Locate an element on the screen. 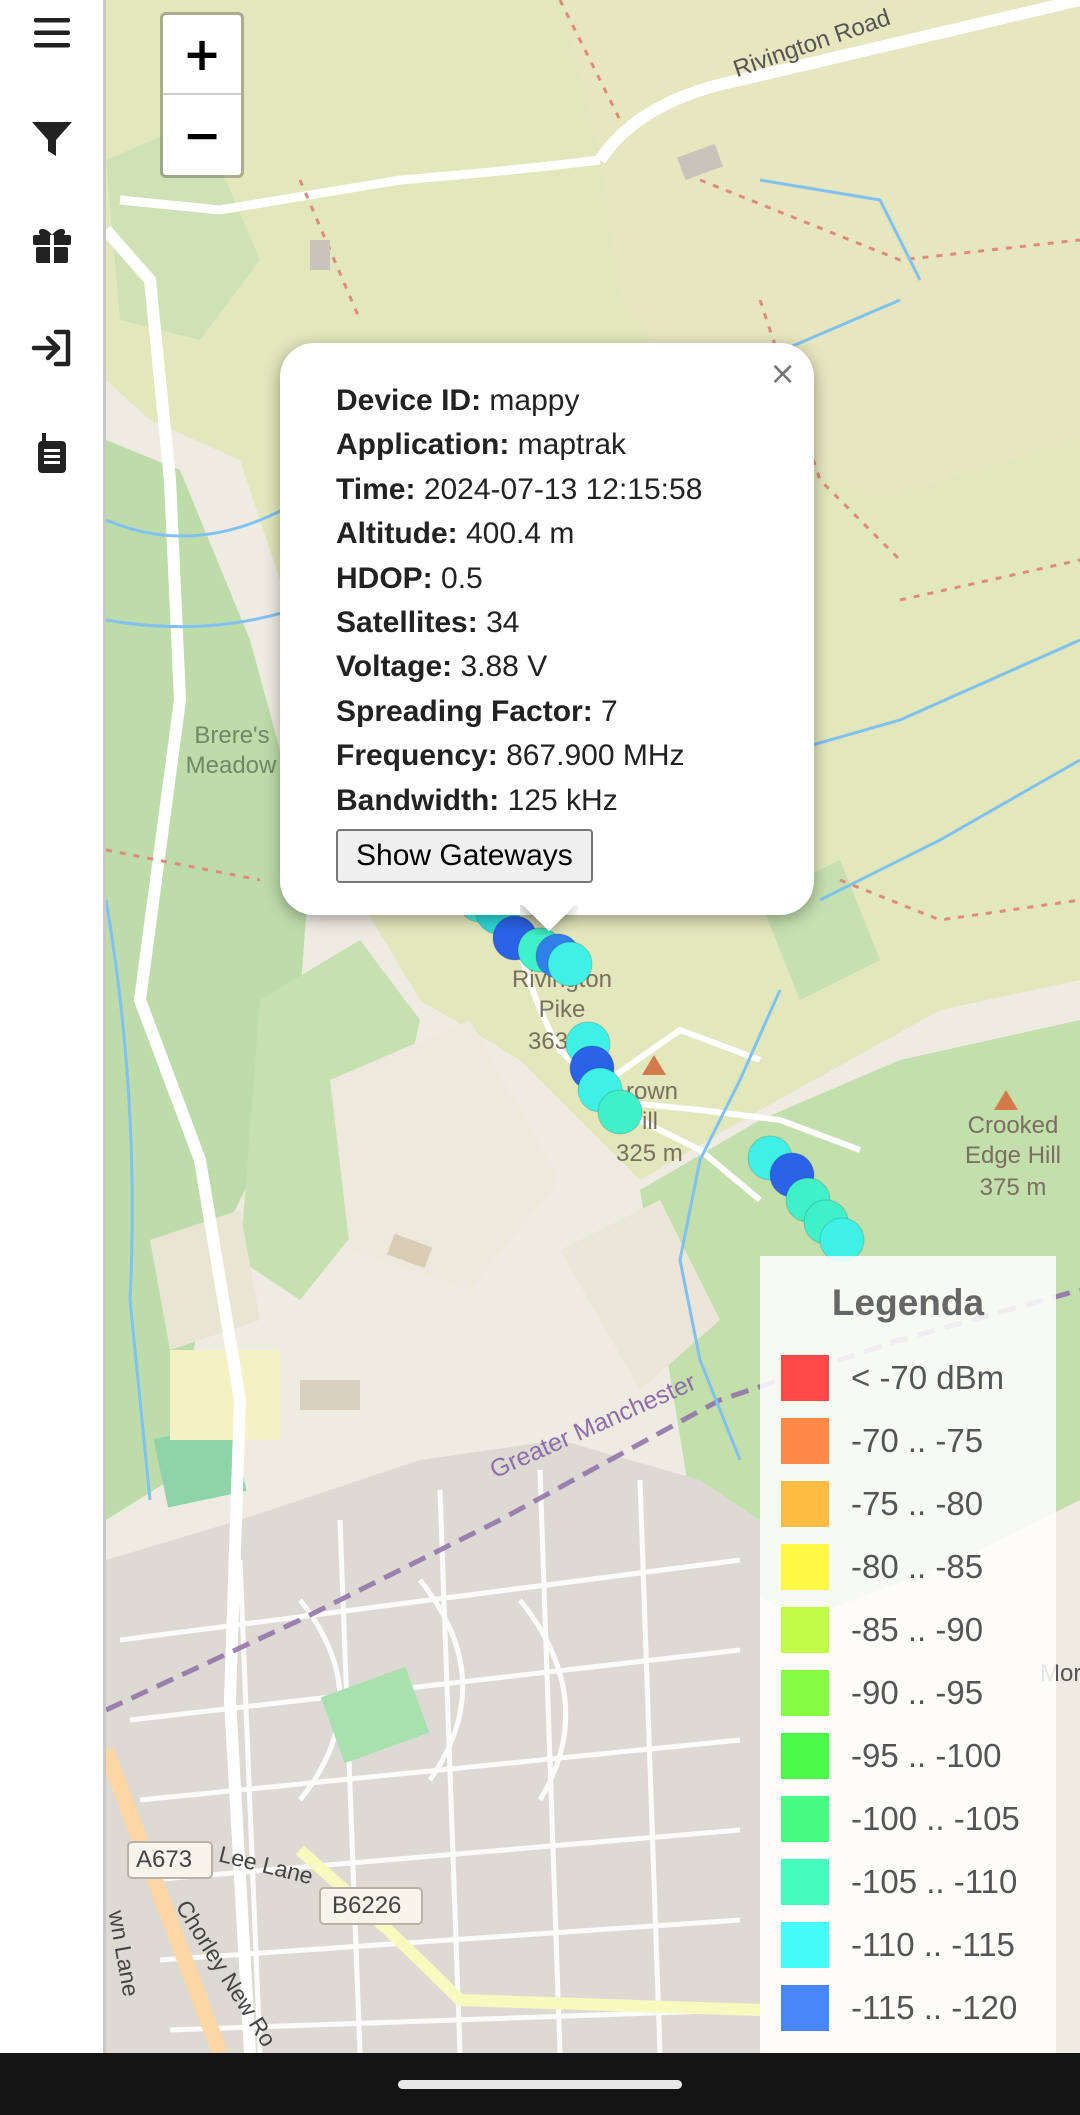  legend-label: -70 .. -75 is located at coordinates (917, 1440).